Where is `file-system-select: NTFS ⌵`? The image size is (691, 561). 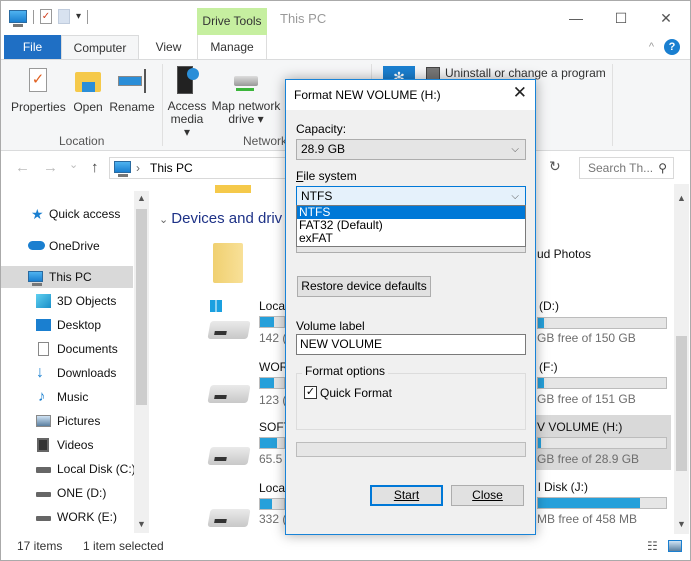
file-system-select: NTFS ⌵ is located at coordinates (411, 196).